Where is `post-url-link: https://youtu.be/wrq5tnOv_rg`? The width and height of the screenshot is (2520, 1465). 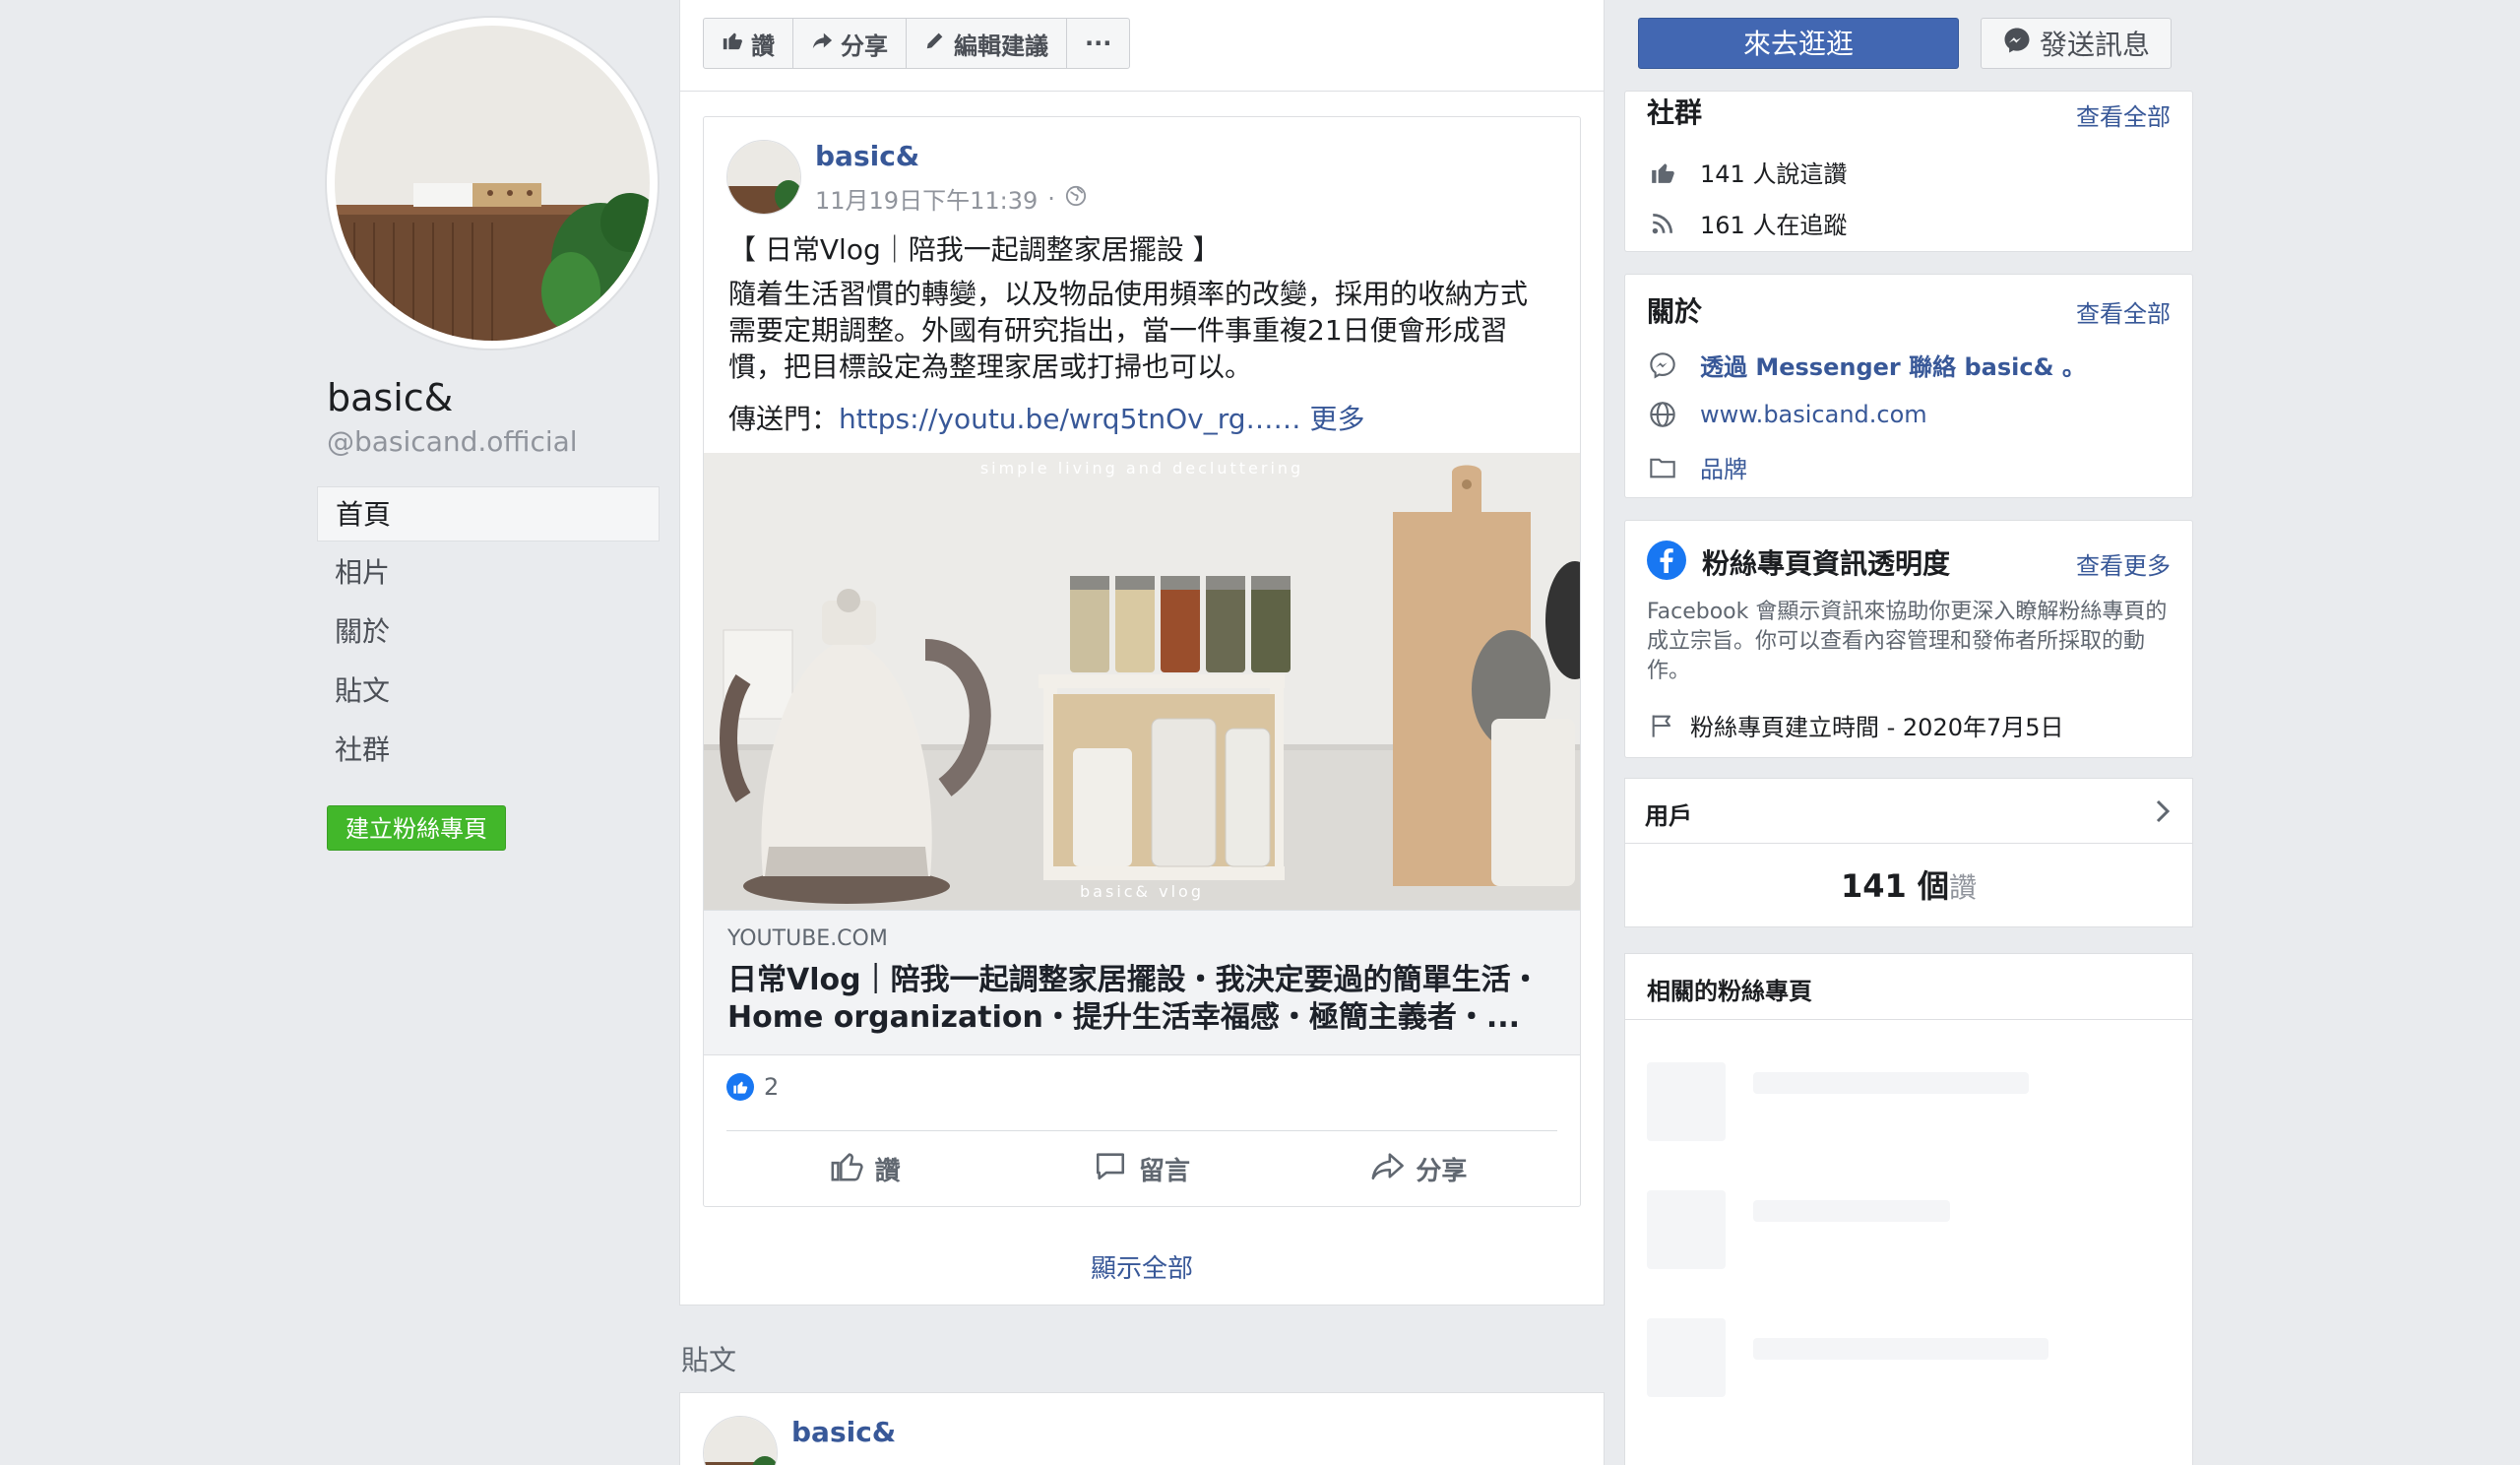 post-url-link: https://youtu.be/wrq5tnOv_rg is located at coordinates (1042, 419).